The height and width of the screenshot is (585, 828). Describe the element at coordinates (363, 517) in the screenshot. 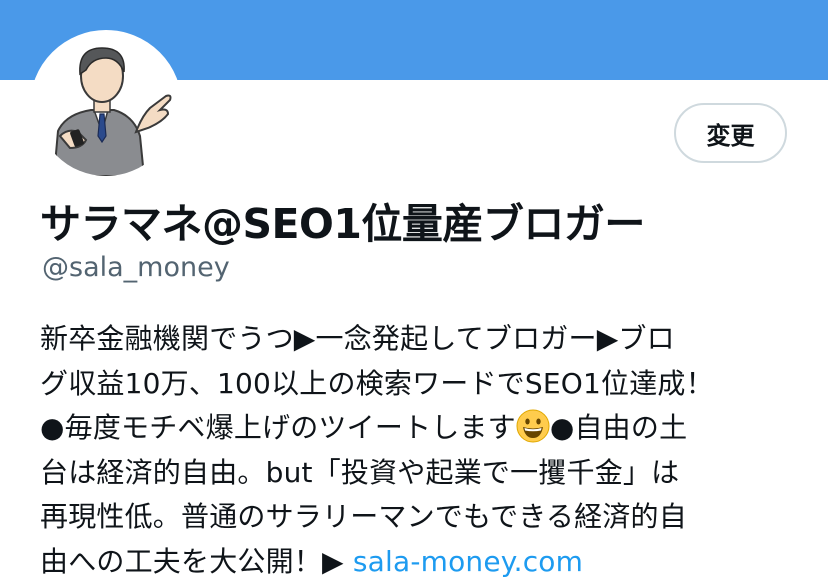

I see `bio-line: 再現性低。普通のサラリーマンでもできる経済的自` at that location.